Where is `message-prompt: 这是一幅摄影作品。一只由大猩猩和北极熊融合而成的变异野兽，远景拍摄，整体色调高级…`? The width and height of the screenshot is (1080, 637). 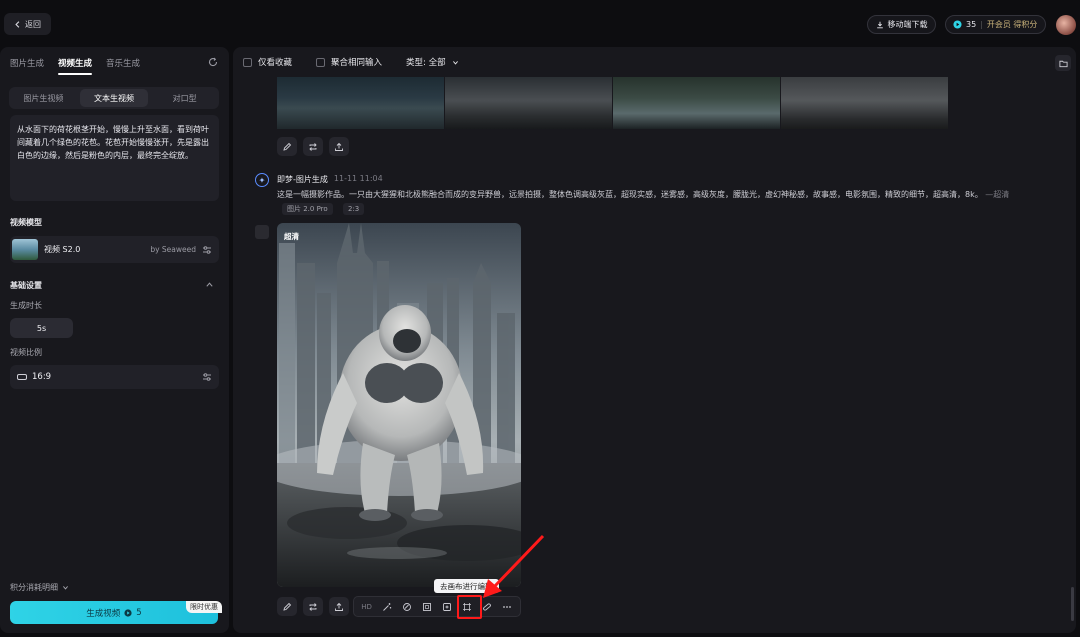 message-prompt: 这是一幅摄影作品。一只由大猩猩和北极熊融合而成的变异野兽，远景拍摄，整体色调高级… is located at coordinates (643, 194).